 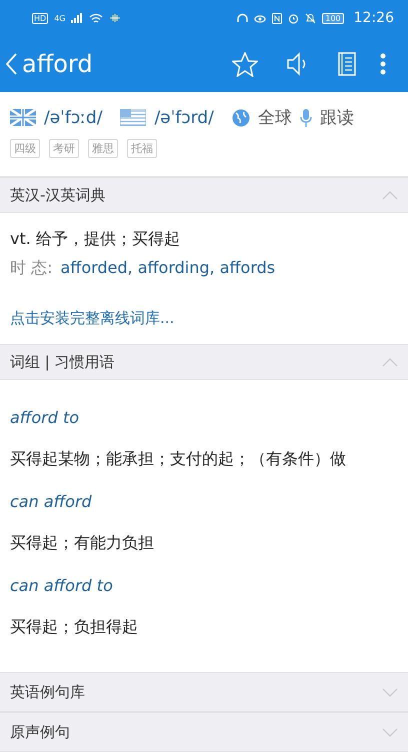 I want to click on network-label: 4G, so click(x=60, y=18).